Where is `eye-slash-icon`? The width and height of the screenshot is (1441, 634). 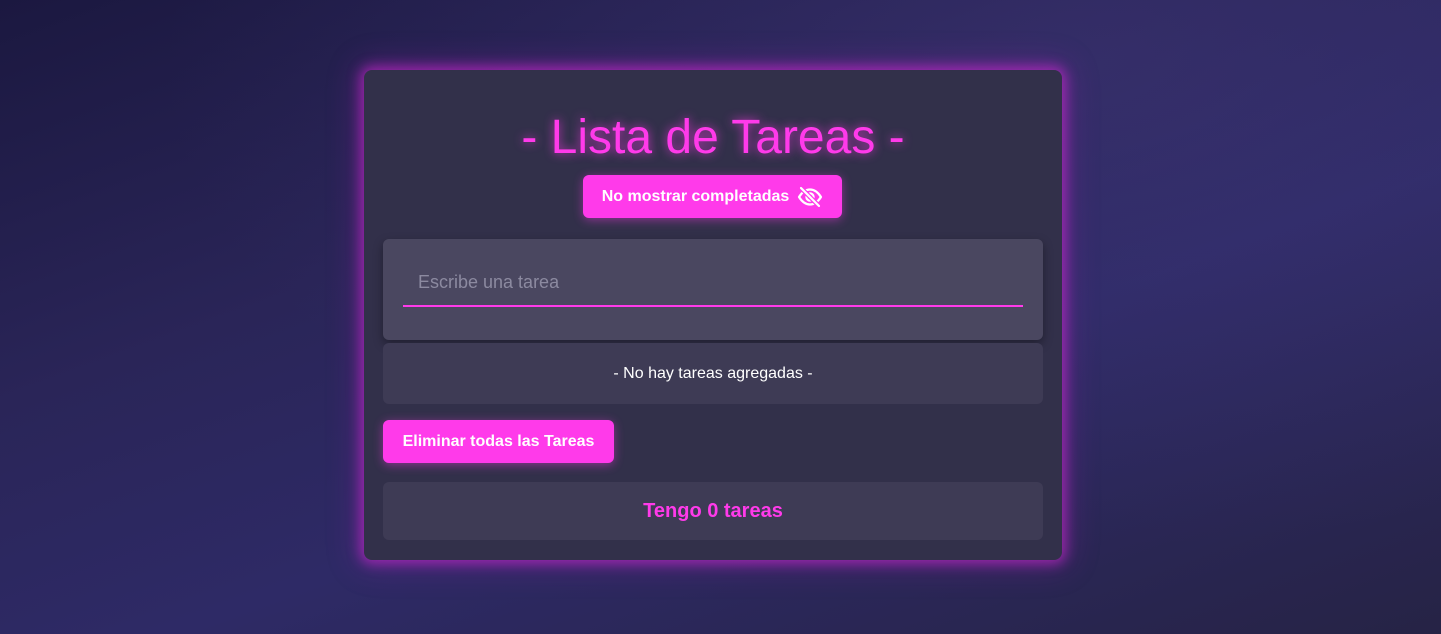
eye-slash-icon is located at coordinates (810, 196).